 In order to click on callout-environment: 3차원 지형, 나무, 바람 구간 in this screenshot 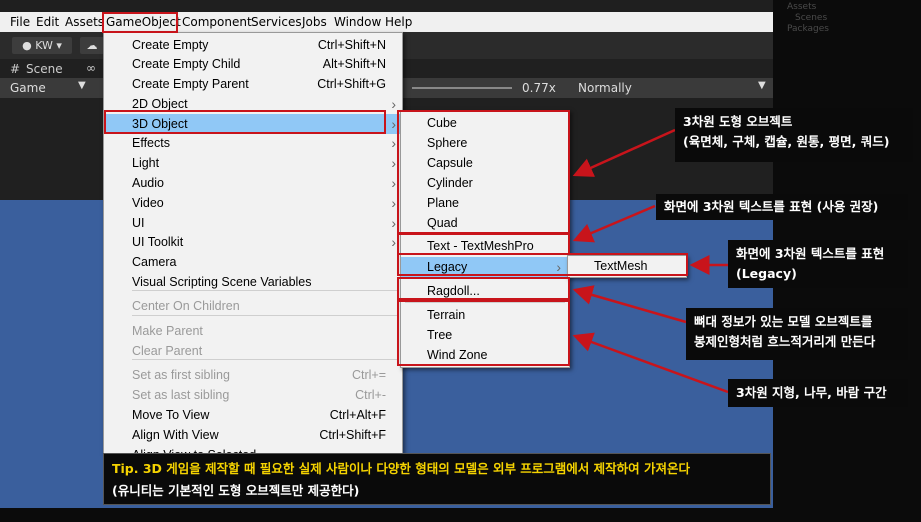, I will do `click(818, 393)`.